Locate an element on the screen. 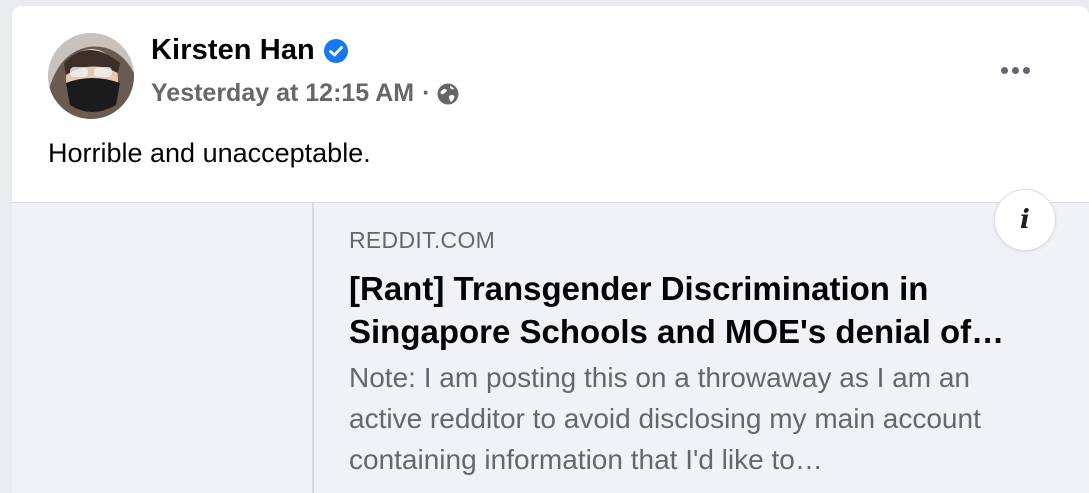  post-meta: Yesterday at 12:15 AM · is located at coordinates (305, 93).